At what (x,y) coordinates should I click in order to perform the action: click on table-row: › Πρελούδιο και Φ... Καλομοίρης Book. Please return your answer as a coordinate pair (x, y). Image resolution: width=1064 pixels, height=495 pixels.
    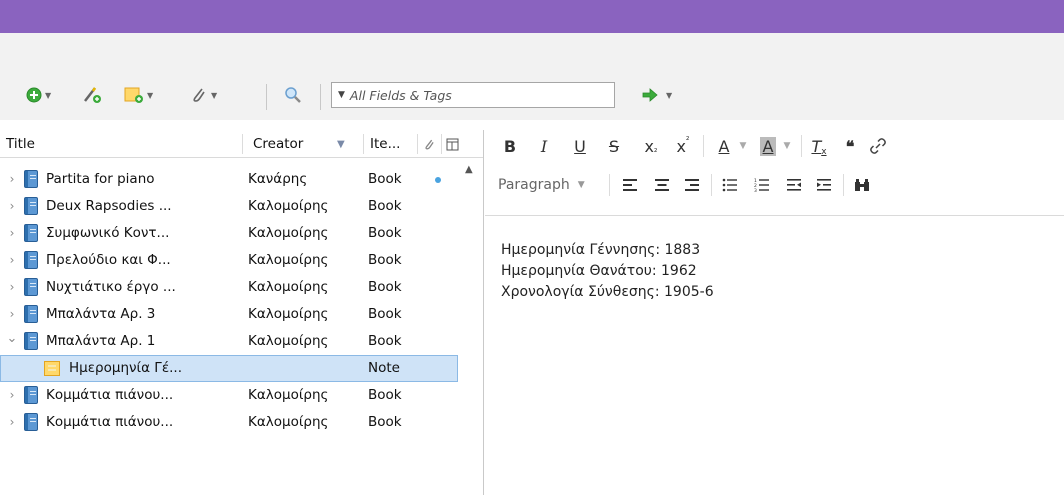
    Looking at the image, I should click on (229, 260).